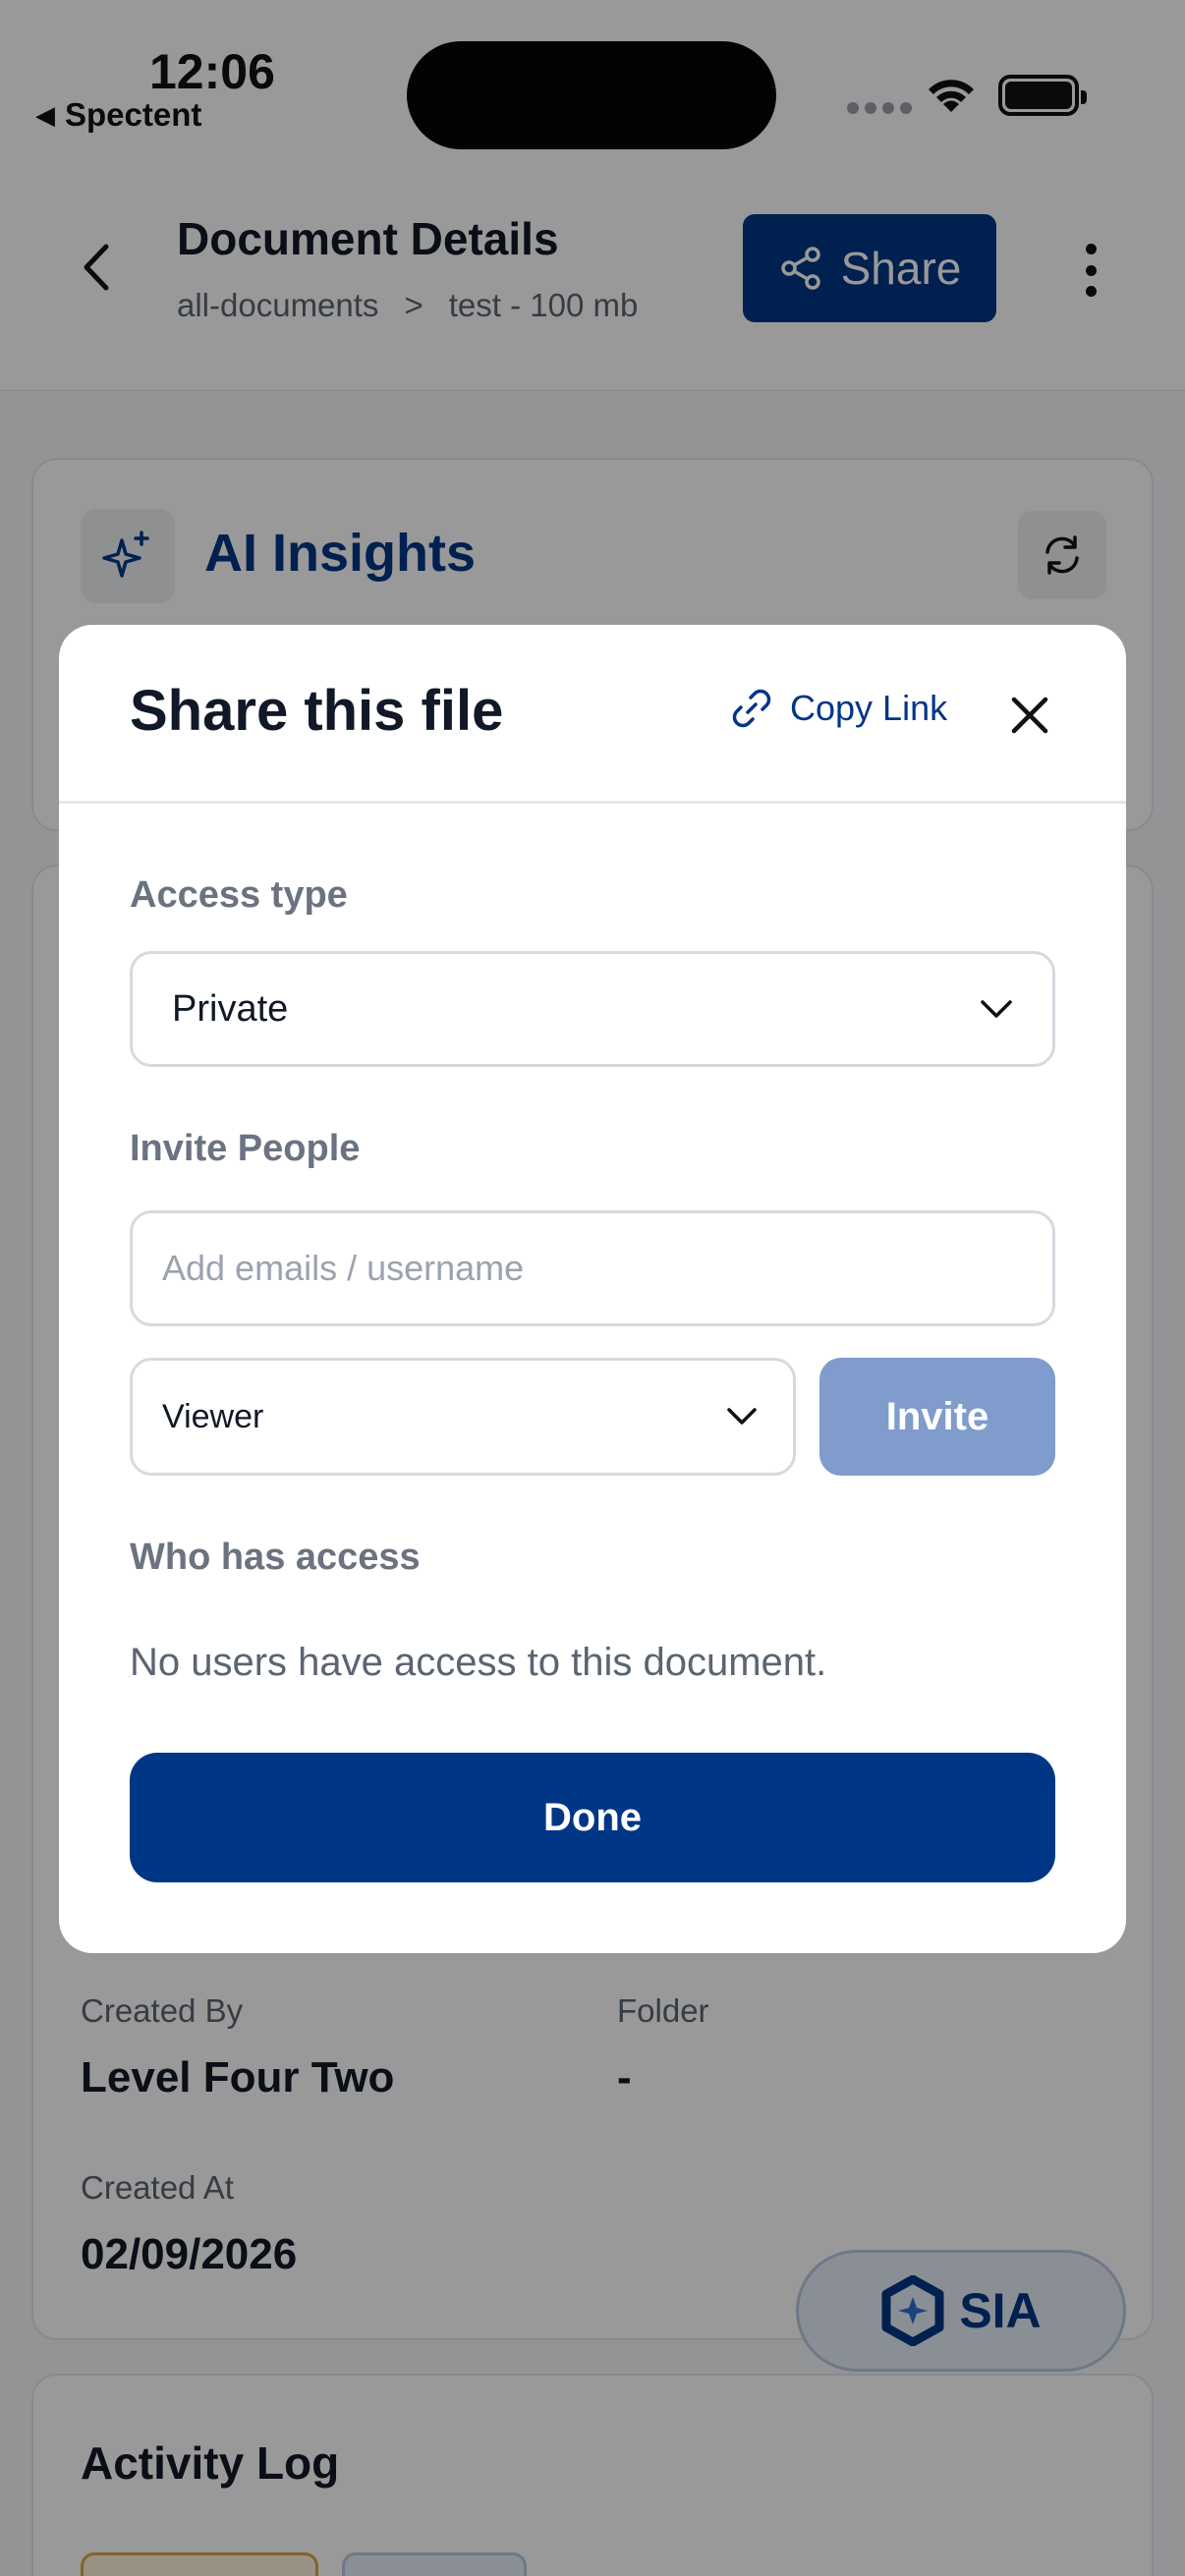 The image size is (1185, 2576). I want to click on no-users-message: No users have access to this document., so click(479, 1662).